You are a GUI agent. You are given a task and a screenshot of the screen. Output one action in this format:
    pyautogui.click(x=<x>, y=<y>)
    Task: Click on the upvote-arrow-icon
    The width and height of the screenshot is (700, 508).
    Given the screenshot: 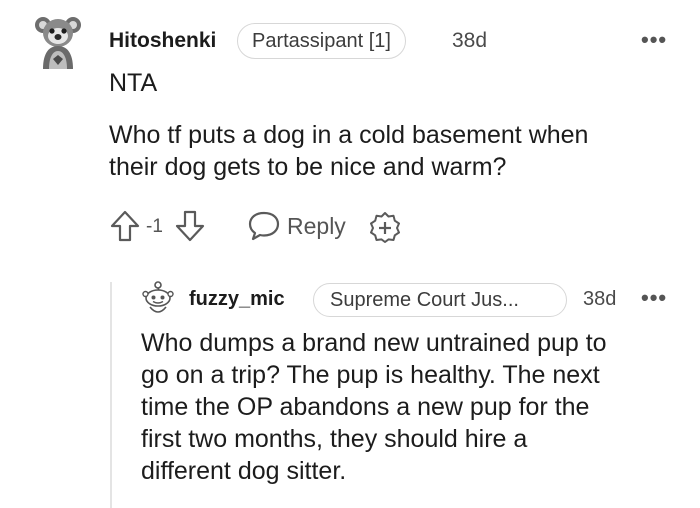 What is the action you would take?
    pyautogui.click(x=125, y=226)
    